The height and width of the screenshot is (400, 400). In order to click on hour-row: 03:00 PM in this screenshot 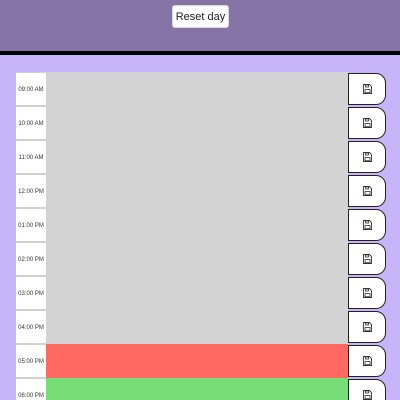, I will do `click(201, 293)`.